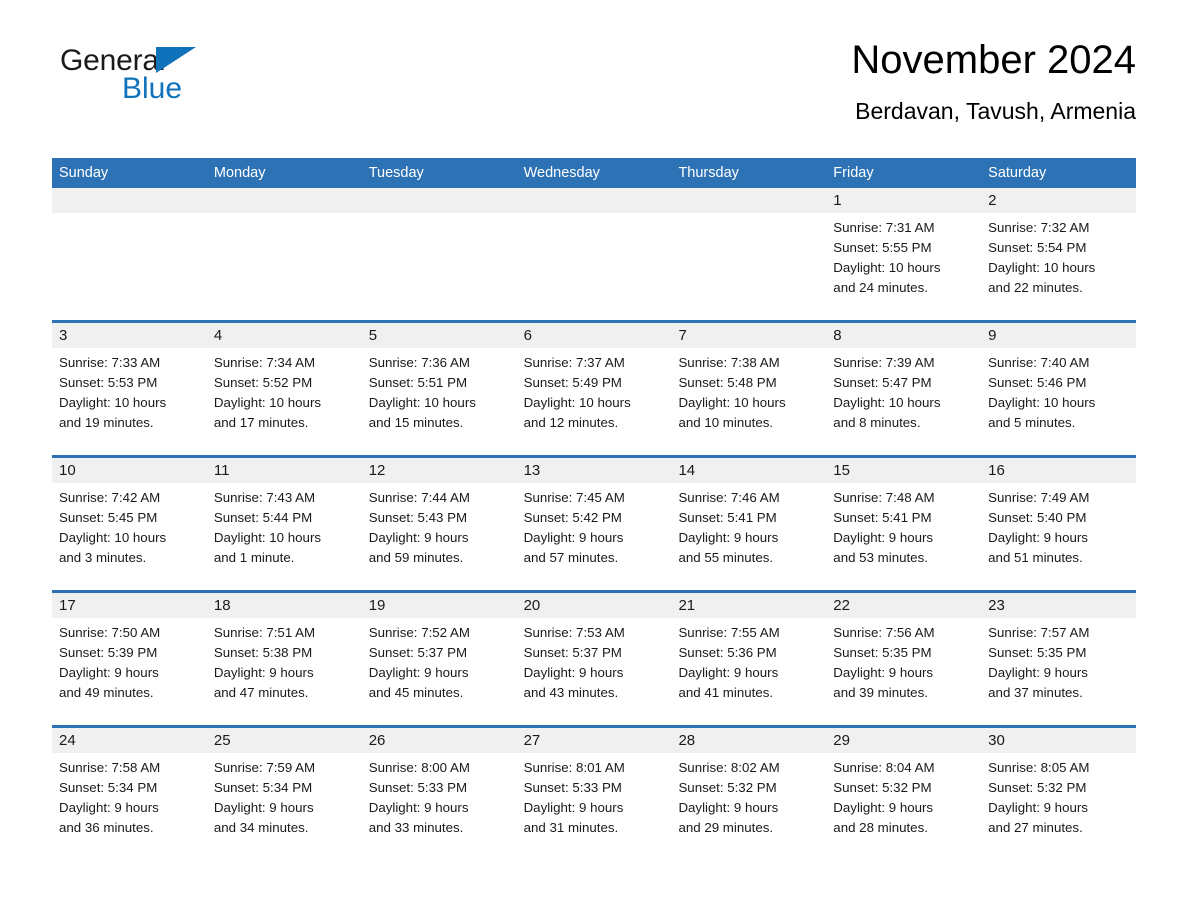 The height and width of the screenshot is (918, 1188). What do you see at coordinates (108, 652) in the screenshot?
I see `sunset-text: Sunset: 5:39 PM` at bounding box center [108, 652].